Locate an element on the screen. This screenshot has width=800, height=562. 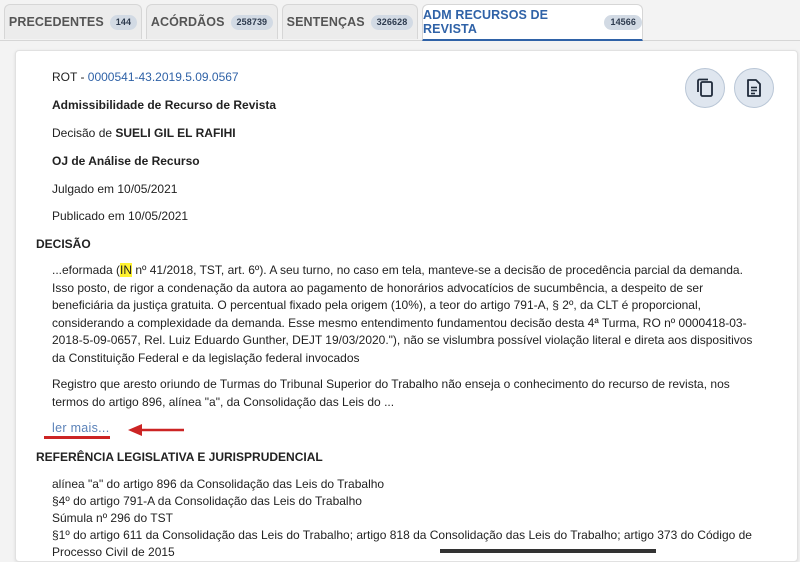
reference-item: Súmula nº 296 do TST is located at coordinates (112, 518).